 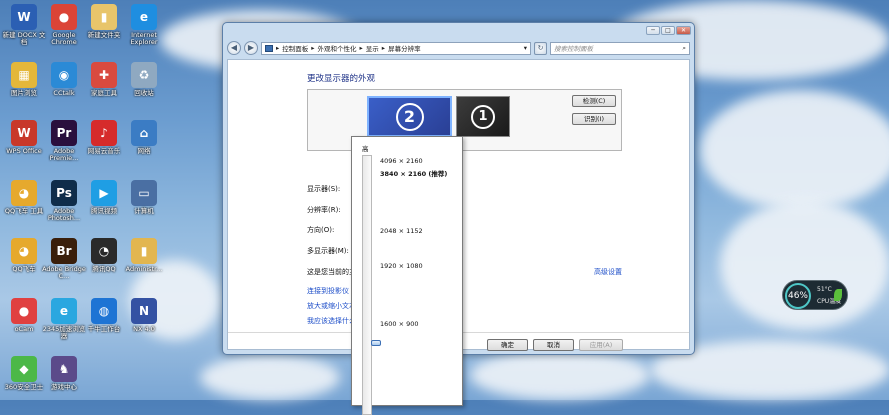 I want to click on desktop-icon: ◔ 腾讯QQ, so click(x=104, y=255).